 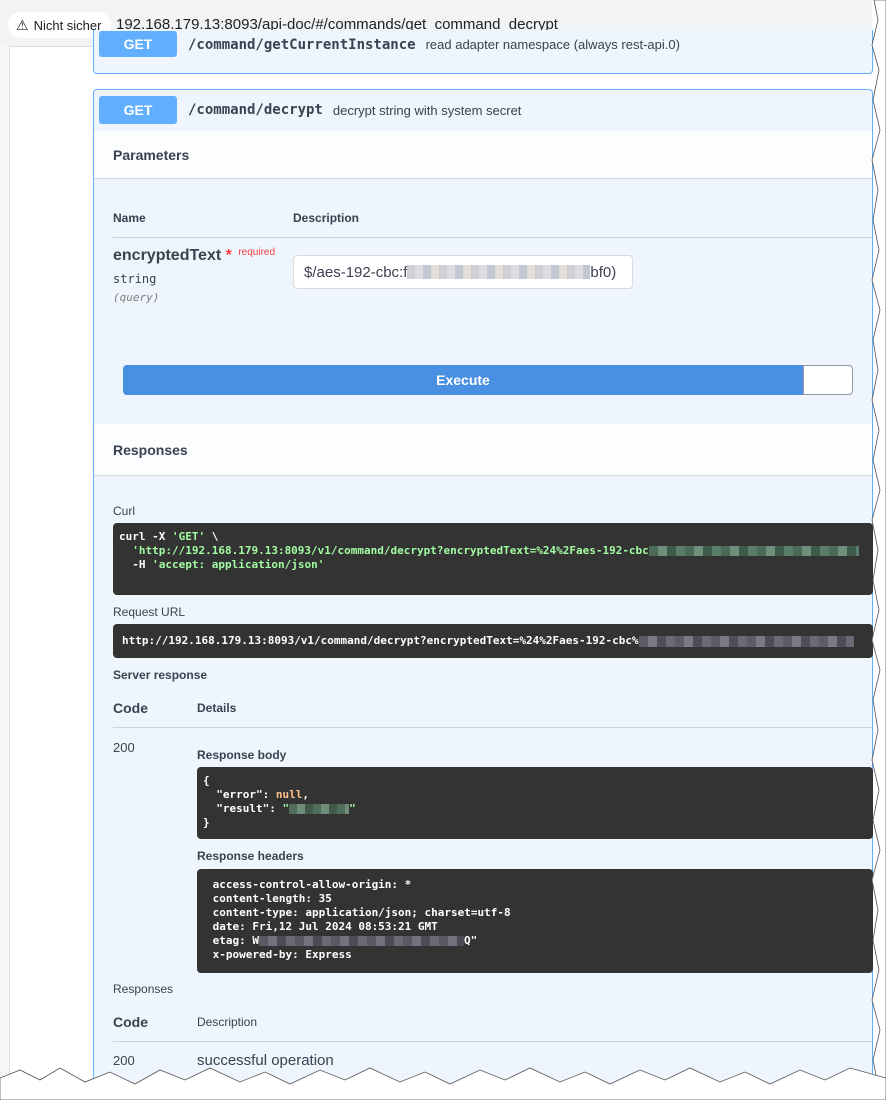 What do you see at coordinates (151, 154) in the screenshot?
I see `parameters-title: Parameters` at bounding box center [151, 154].